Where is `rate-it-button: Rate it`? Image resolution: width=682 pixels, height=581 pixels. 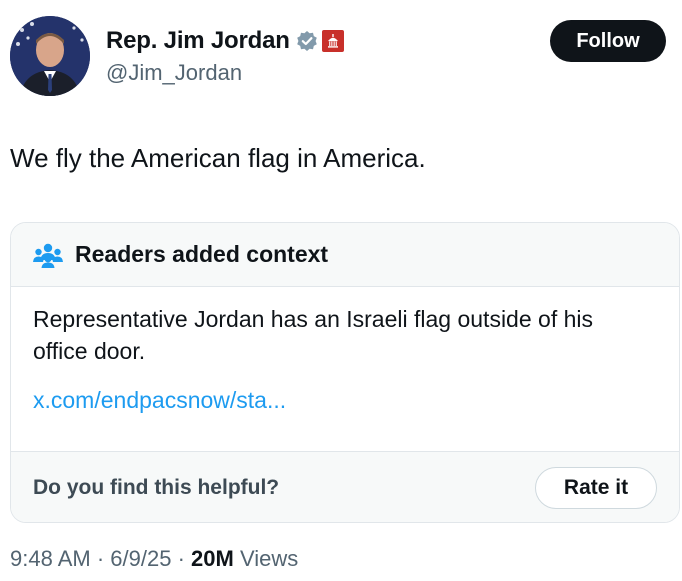 rate-it-button: Rate it is located at coordinates (596, 488).